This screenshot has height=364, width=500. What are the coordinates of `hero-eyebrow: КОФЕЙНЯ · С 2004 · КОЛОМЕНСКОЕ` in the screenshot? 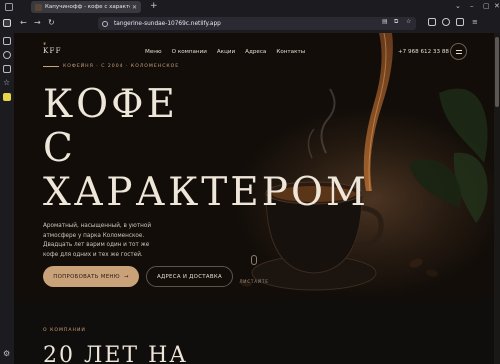 It's located at (111, 66).